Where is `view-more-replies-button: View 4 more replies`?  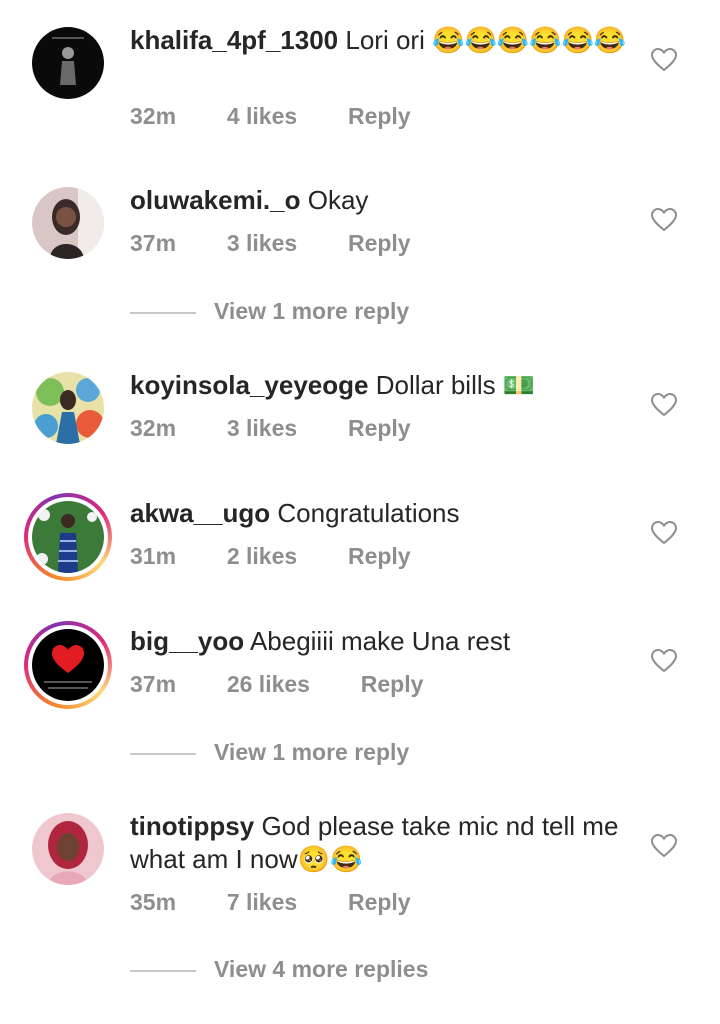 view-more-replies-button: View 4 more replies is located at coordinates (290, 971).